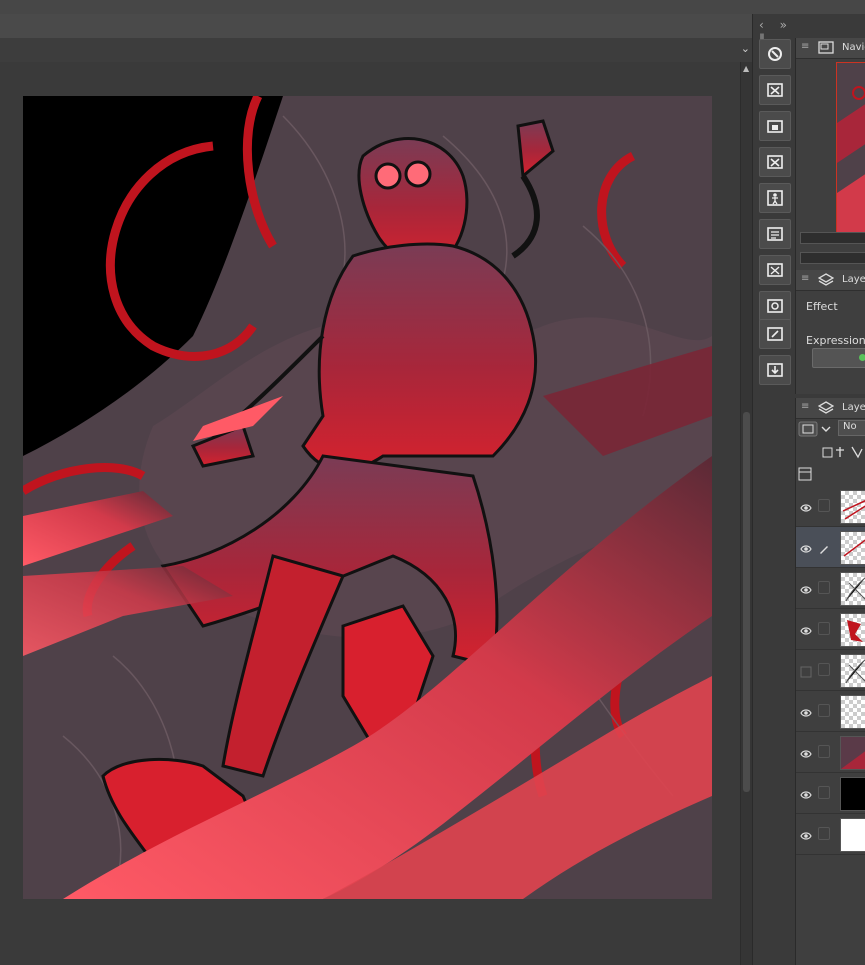 The image size is (865, 965). I want to click on layer-property-panel: ≡ Layer Effect Expression c, so click(830, 332).